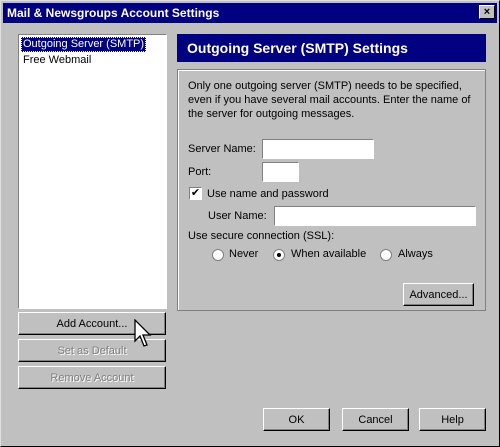 Image resolution: width=500 pixels, height=447 pixels. What do you see at coordinates (57, 60) in the screenshot?
I see `list-item-free-webmail: Free Webmail` at bounding box center [57, 60].